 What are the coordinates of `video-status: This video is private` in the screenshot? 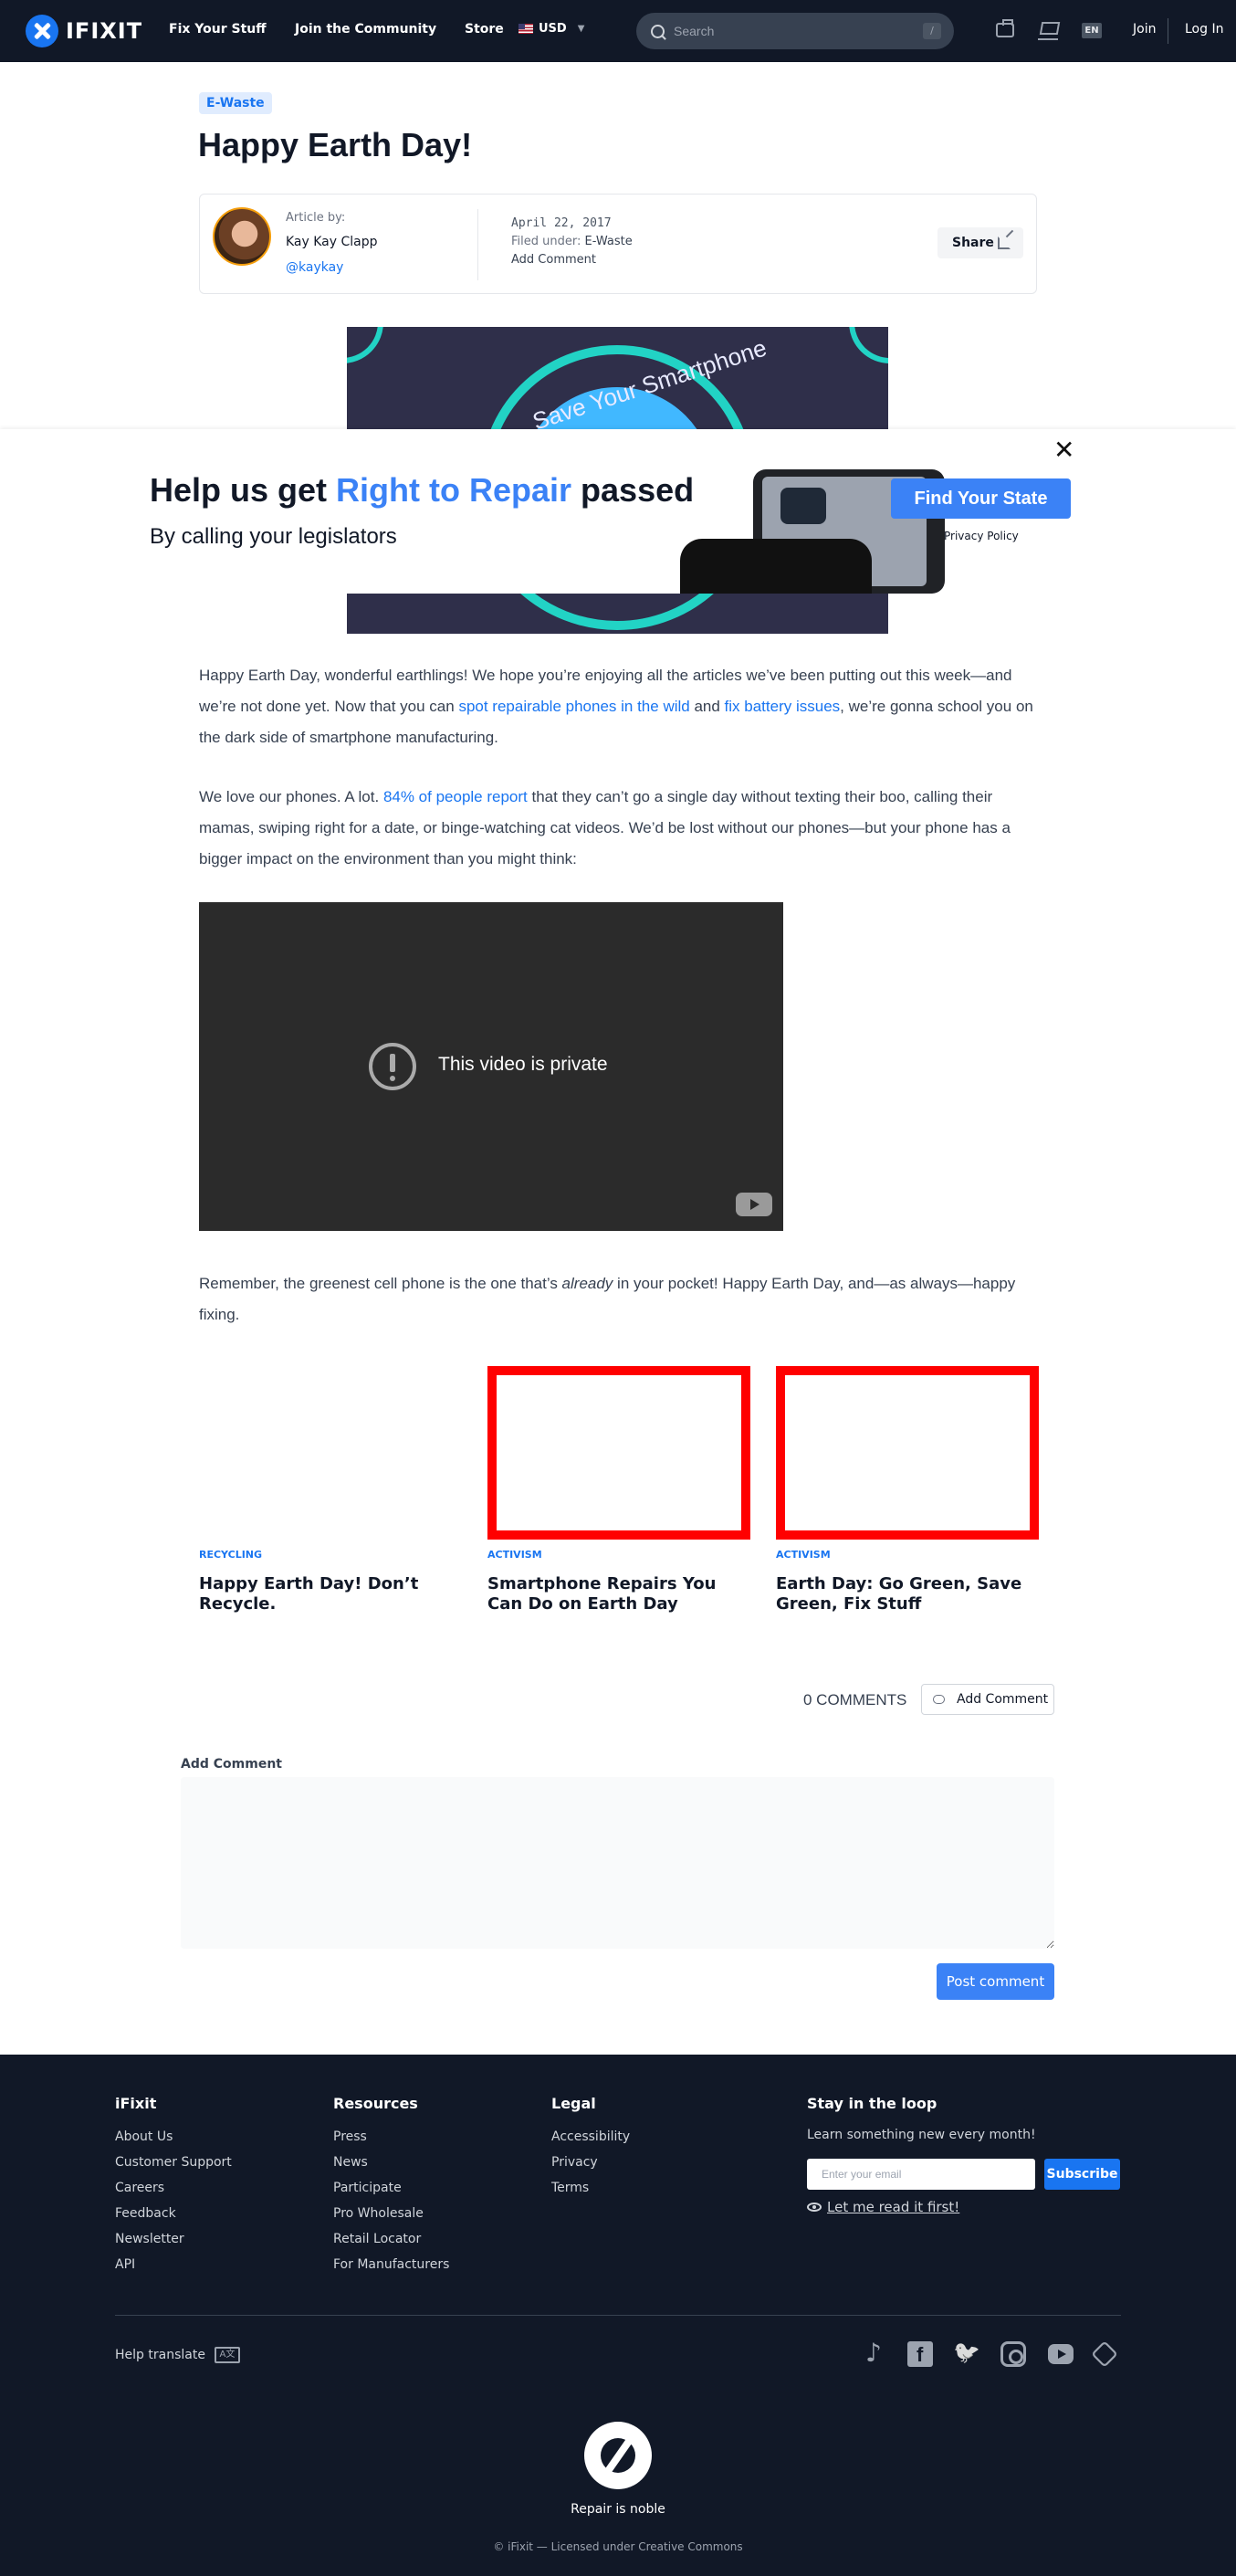 It's located at (523, 1064).